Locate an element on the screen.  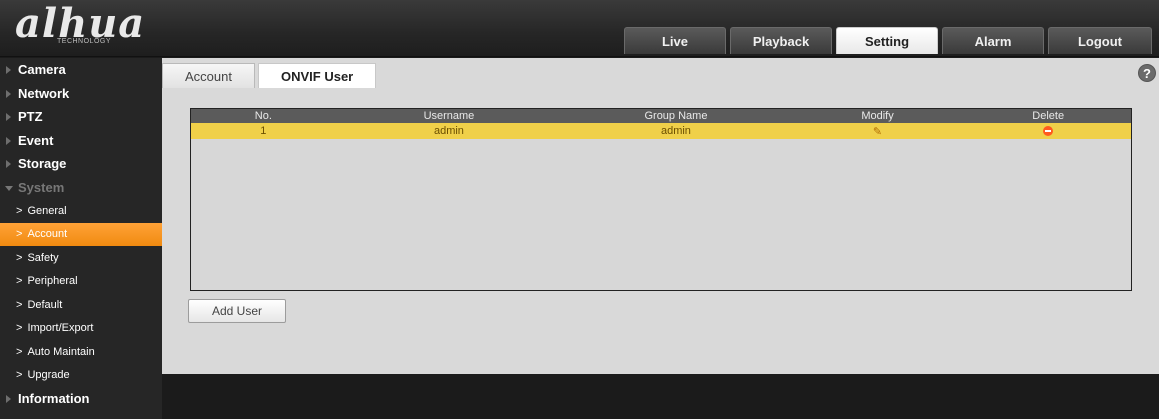
sidebar-subitem-import-export: > Import/Export is located at coordinates (81, 329).